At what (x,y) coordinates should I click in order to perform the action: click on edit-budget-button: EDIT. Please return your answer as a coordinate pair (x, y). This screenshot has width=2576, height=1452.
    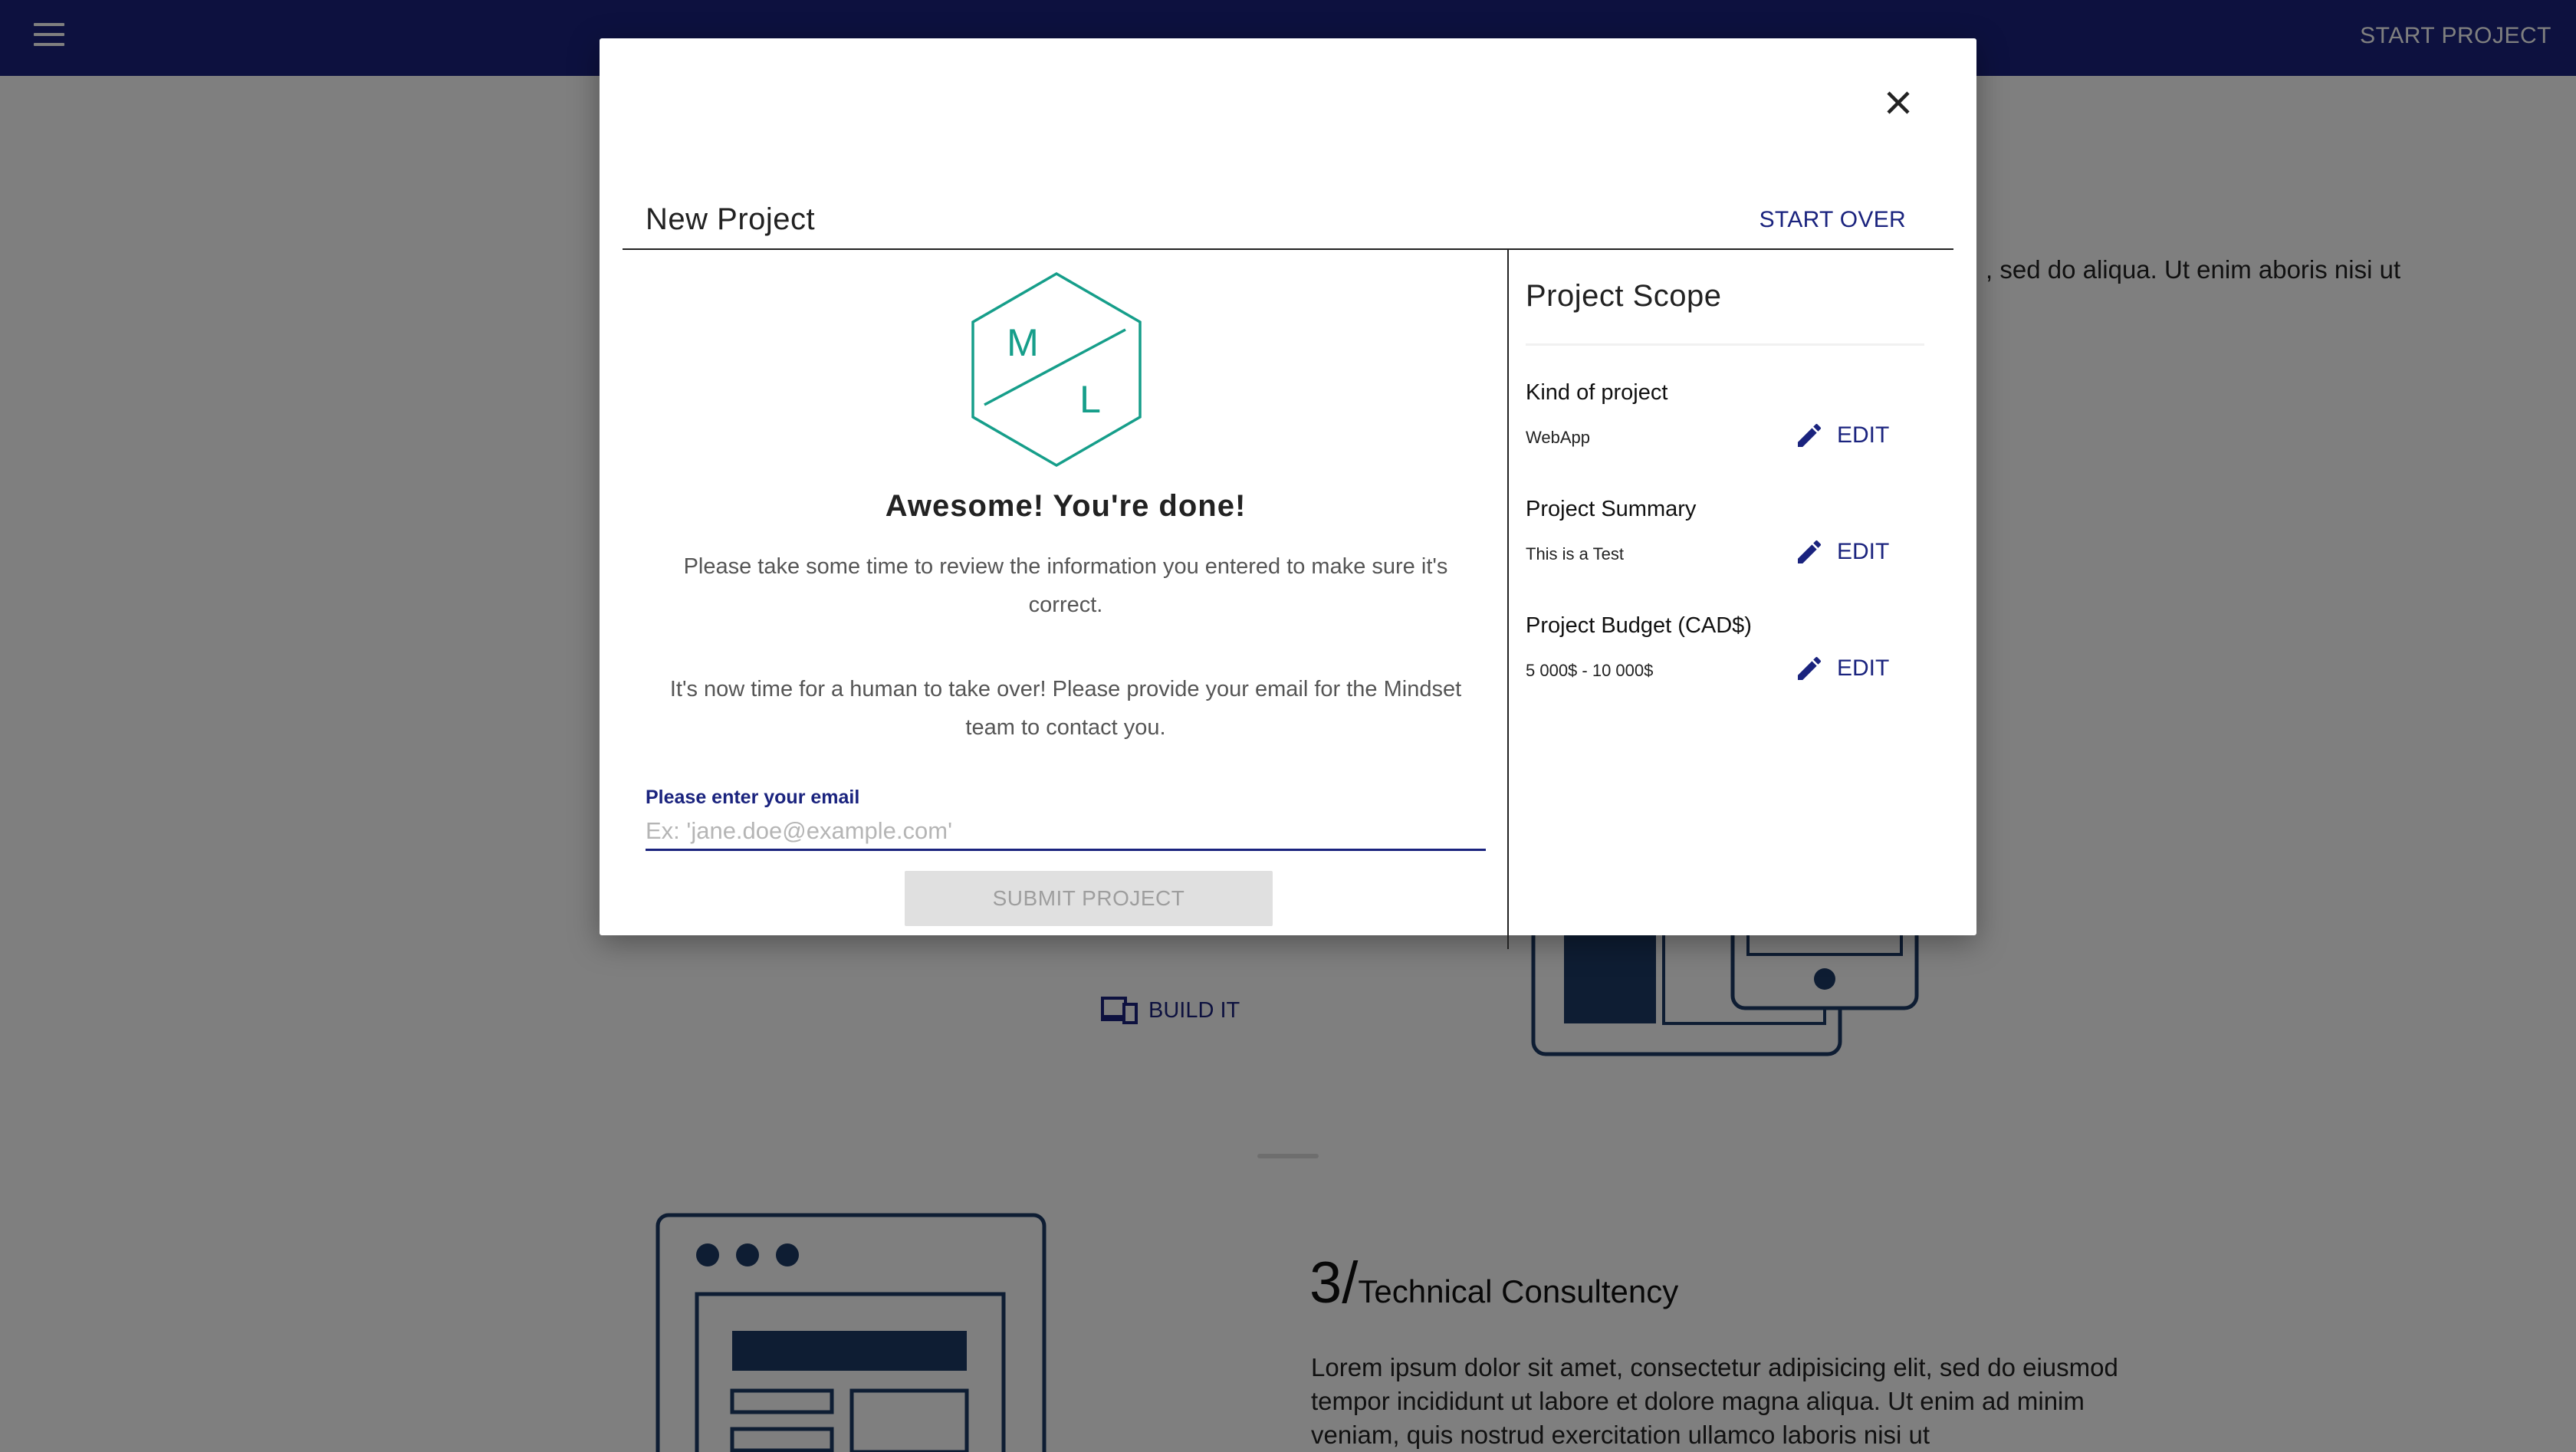
    Looking at the image, I should click on (1842, 668).